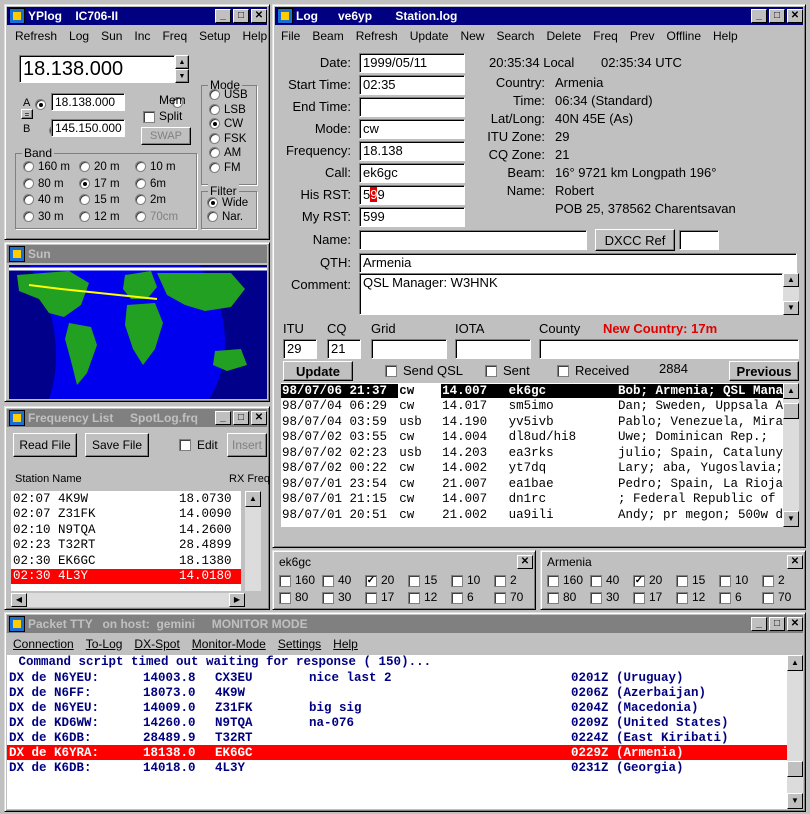  I want to click on dxcc-ref-button: DXCC Ref, so click(635, 240).